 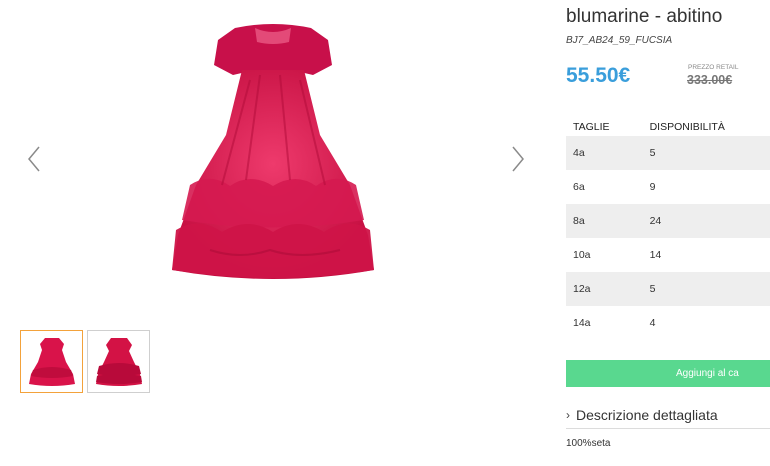 I want to click on table-row: 6a 9, so click(x=668, y=187).